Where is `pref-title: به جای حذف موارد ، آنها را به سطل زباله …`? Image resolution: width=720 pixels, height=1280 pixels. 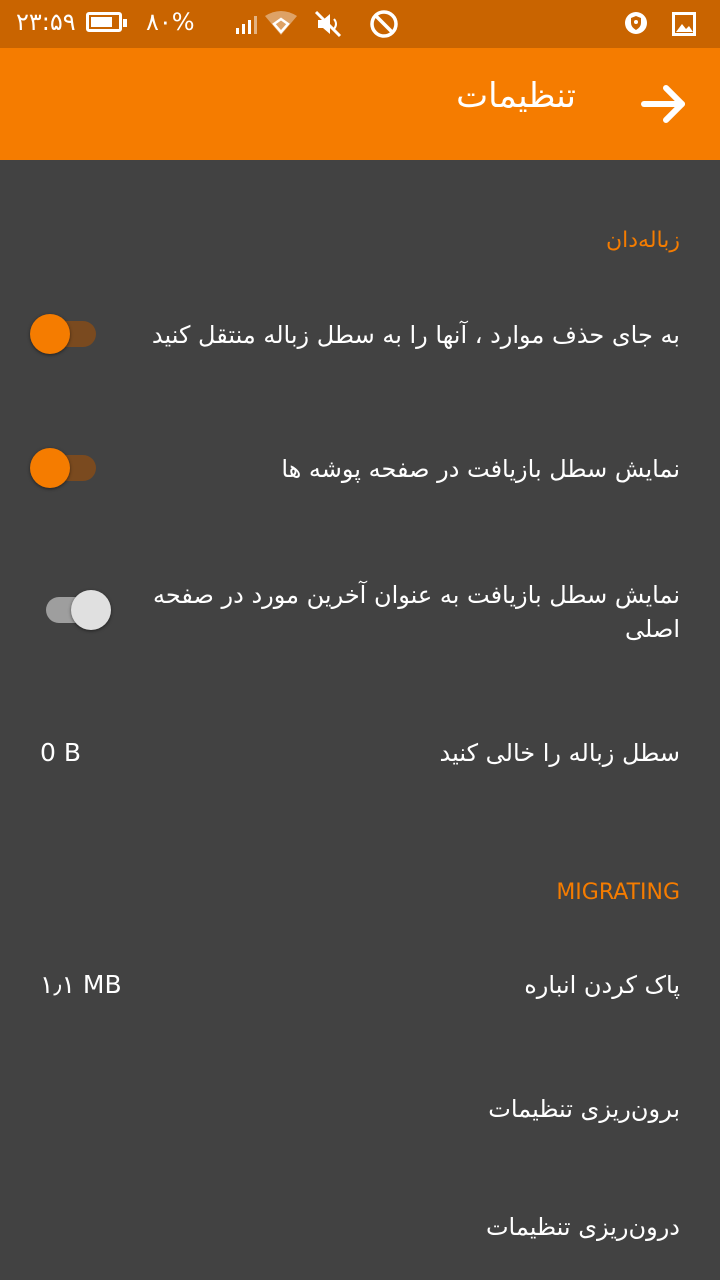 pref-title: به جای حذف موارد ، آنها را به سطل زباله … is located at coordinates (415, 335).